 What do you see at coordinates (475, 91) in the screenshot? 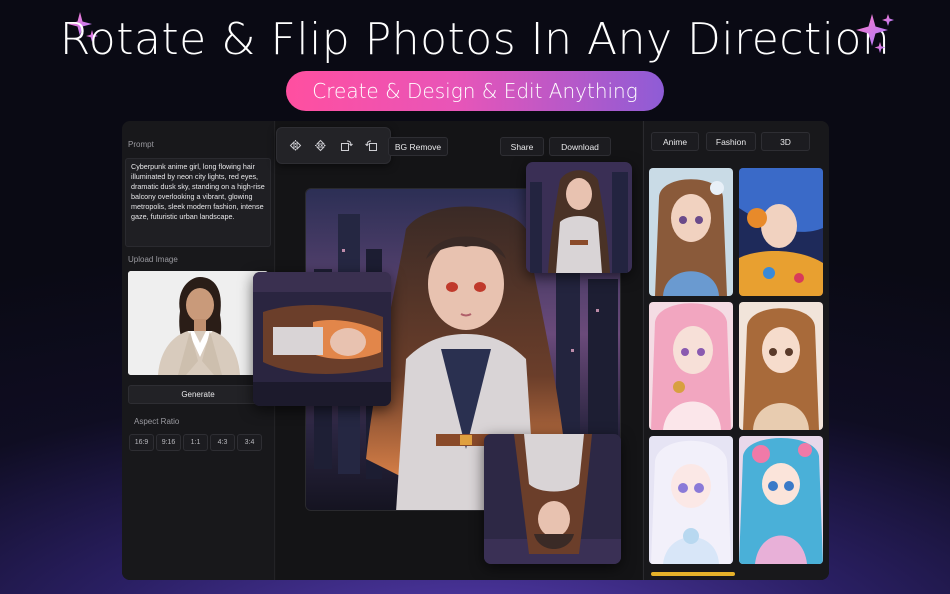
I see `subtitle-pill: Create & Design & Edit Anything` at bounding box center [475, 91].